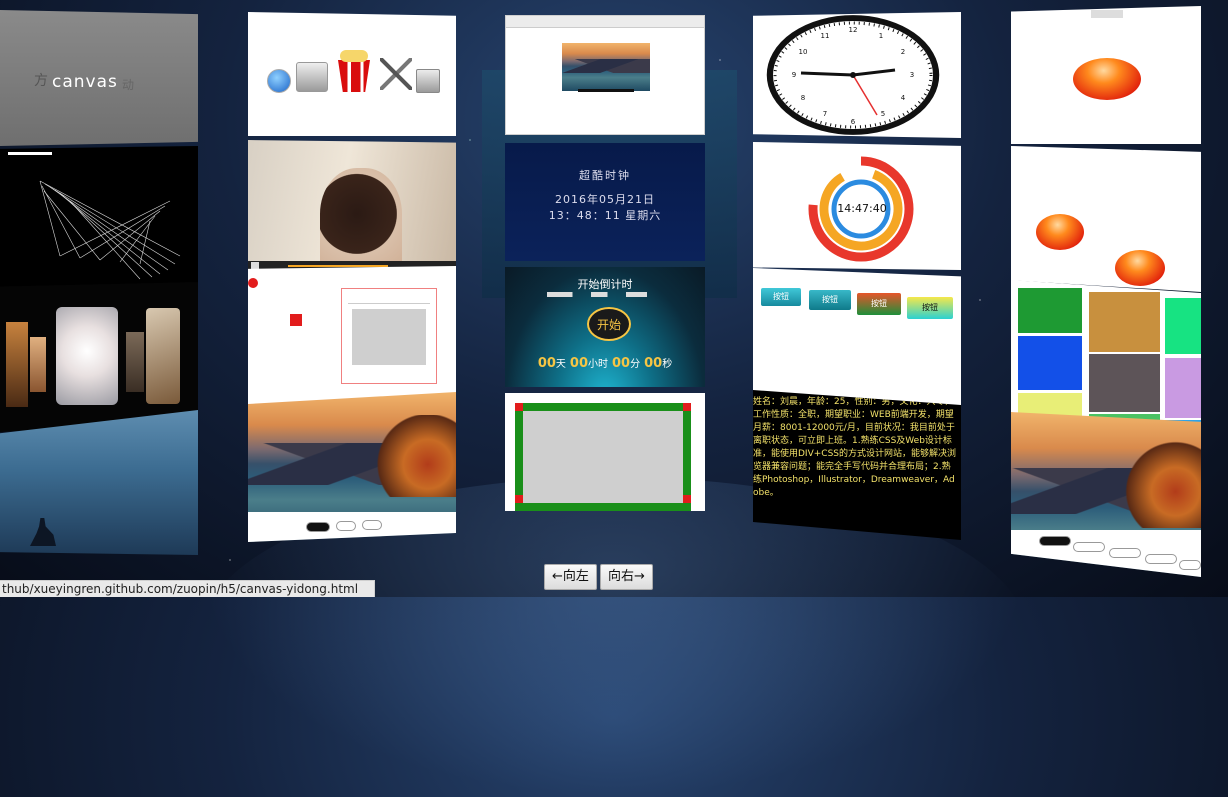 The height and width of the screenshot is (797, 1228). Describe the element at coordinates (653, 363) in the screenshot. I see `countdown-seconds: 00` at that location.